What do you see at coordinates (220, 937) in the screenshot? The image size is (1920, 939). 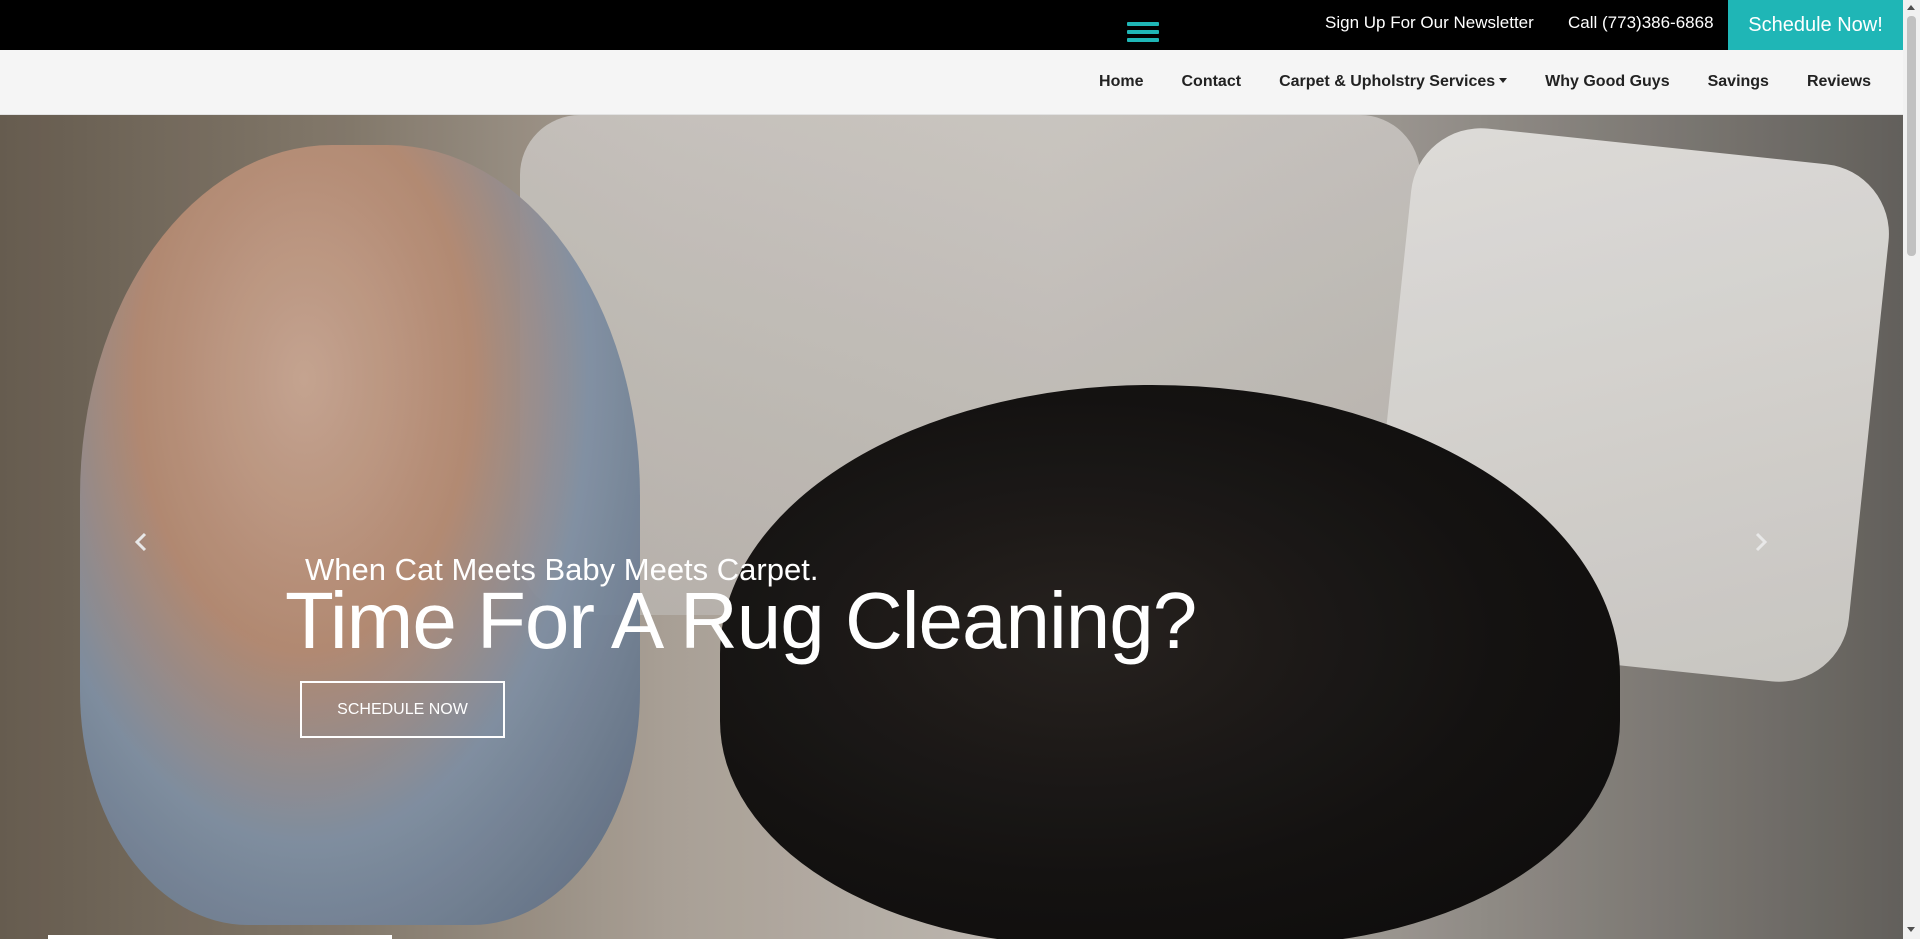 I see `carousel-indicator` at bounding box center [220, 937].